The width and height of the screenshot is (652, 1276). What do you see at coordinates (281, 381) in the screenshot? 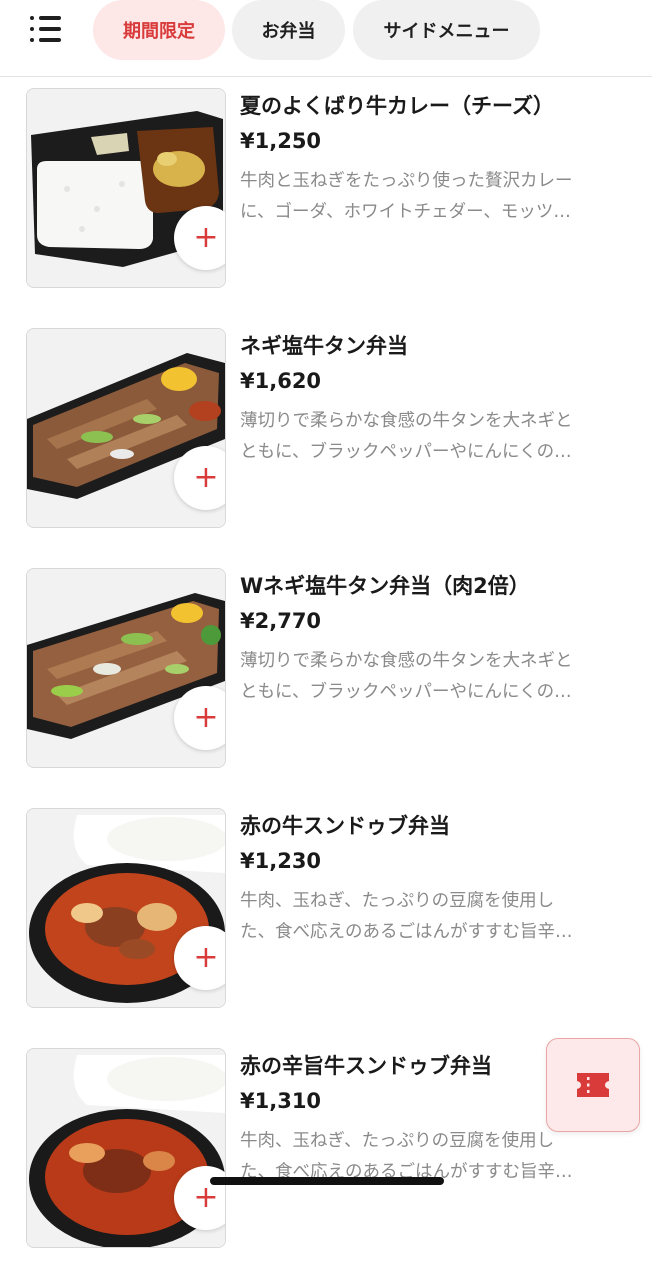
I see `item-price: ¥1,620` at bounding box center [281, 381].